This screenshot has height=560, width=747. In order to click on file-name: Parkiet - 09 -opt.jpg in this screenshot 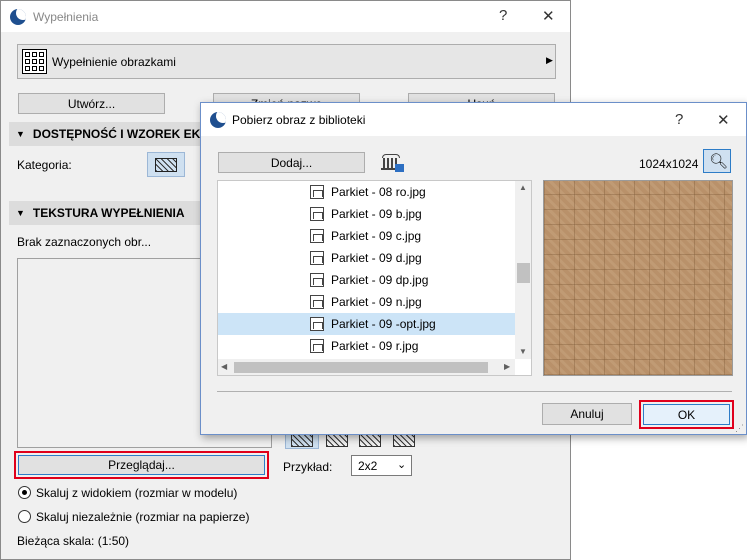, I will do `click(383, 324)`.